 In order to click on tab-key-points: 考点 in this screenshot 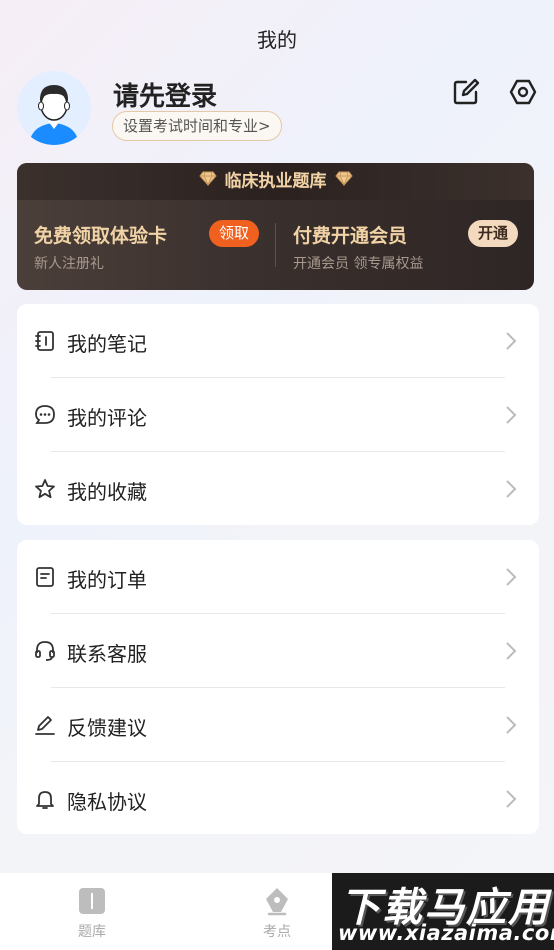, I will do `click(277, 913)`.